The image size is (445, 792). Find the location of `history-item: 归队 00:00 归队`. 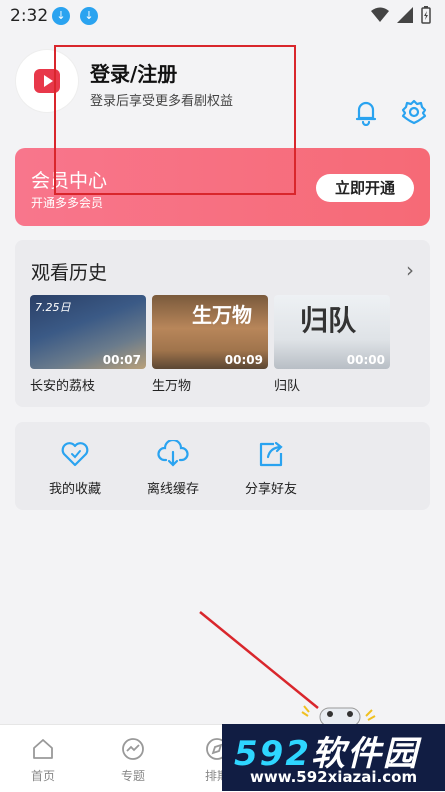

history-item: 归队 00:00 归队 is located at coordinates (332, 344).